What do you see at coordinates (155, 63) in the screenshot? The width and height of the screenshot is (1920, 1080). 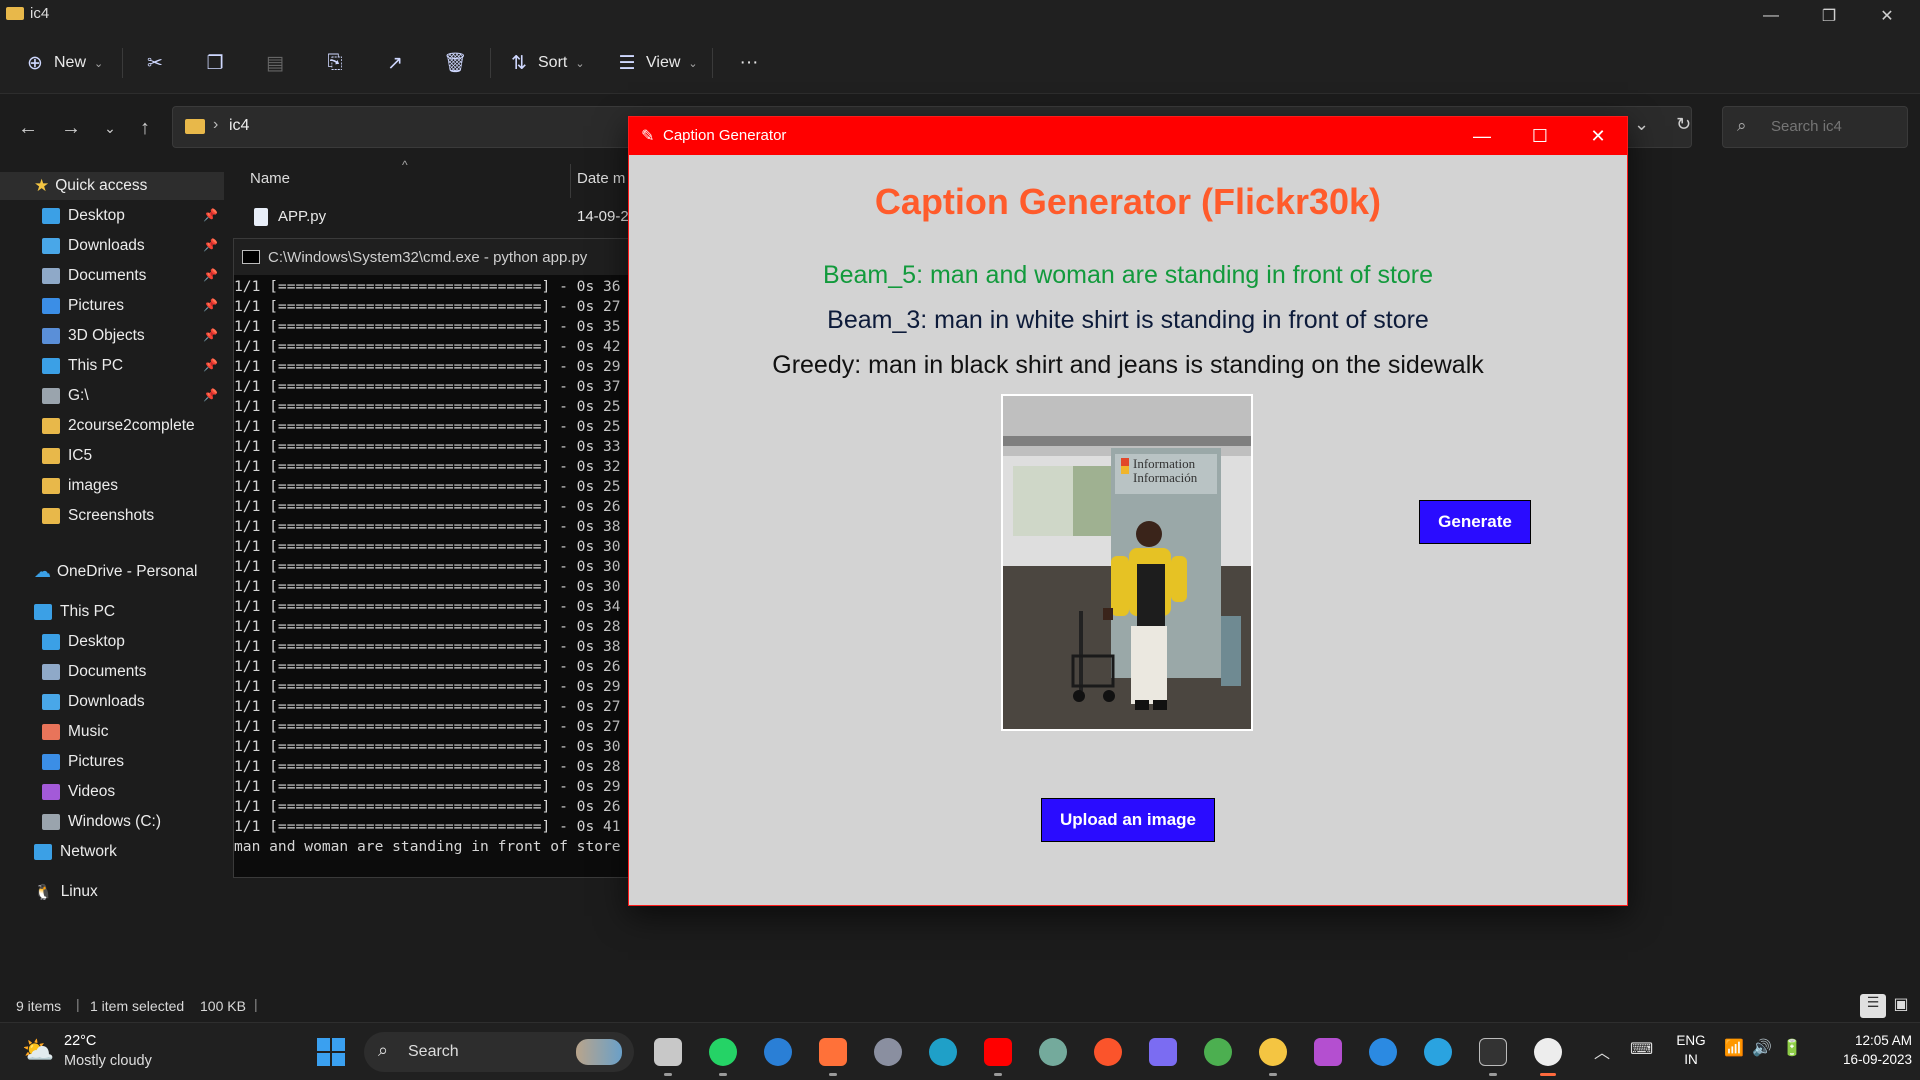 I see `cut-button: ✂` at bounding box center [155, 63].